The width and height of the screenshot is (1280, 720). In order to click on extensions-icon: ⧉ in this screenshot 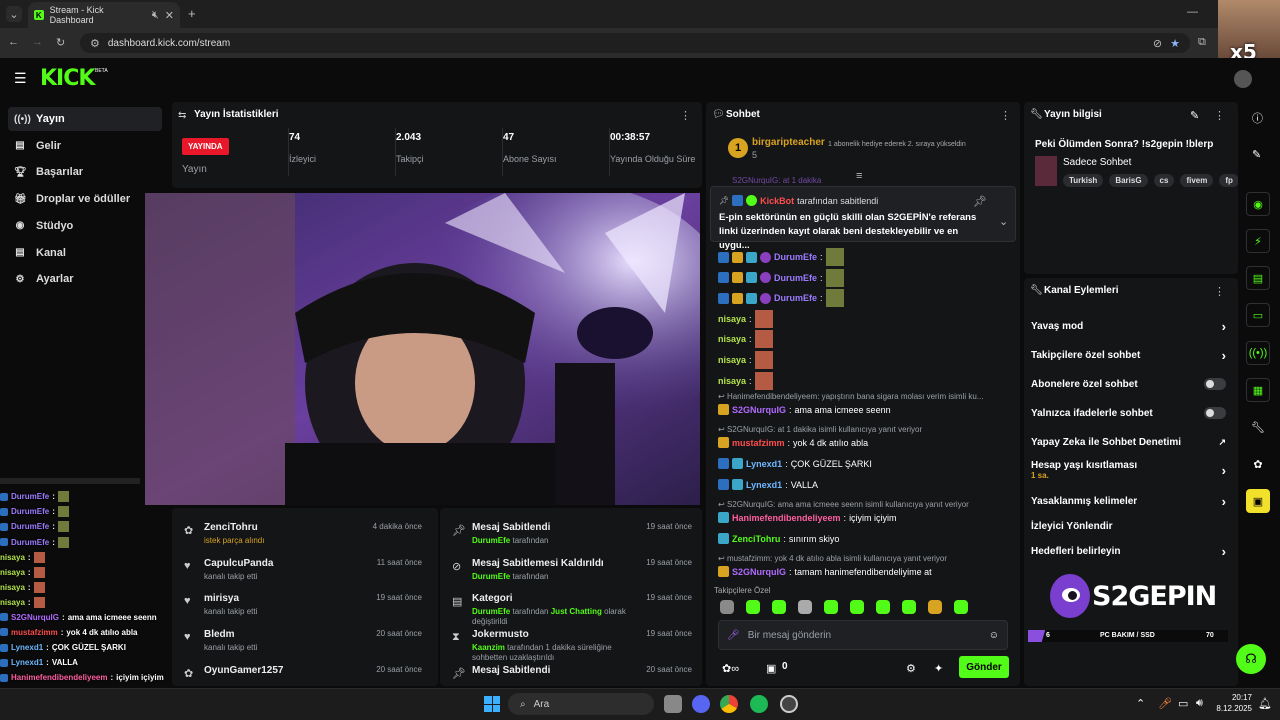, I will do `click(1202, 42)`.